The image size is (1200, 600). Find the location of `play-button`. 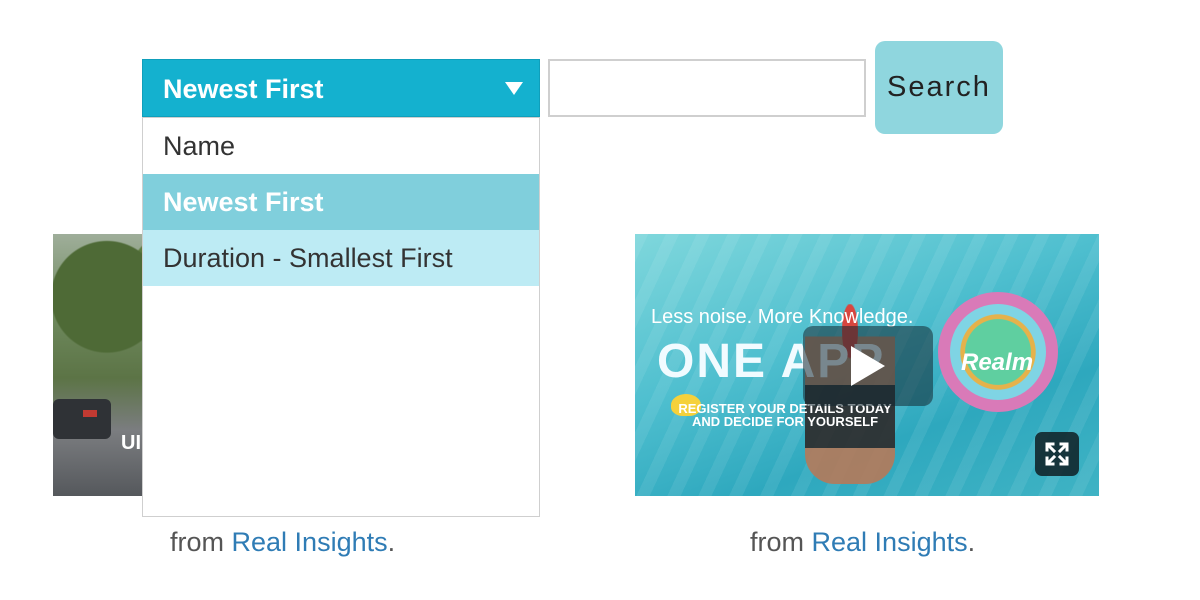

play-button is located at coordinates (868, 366).